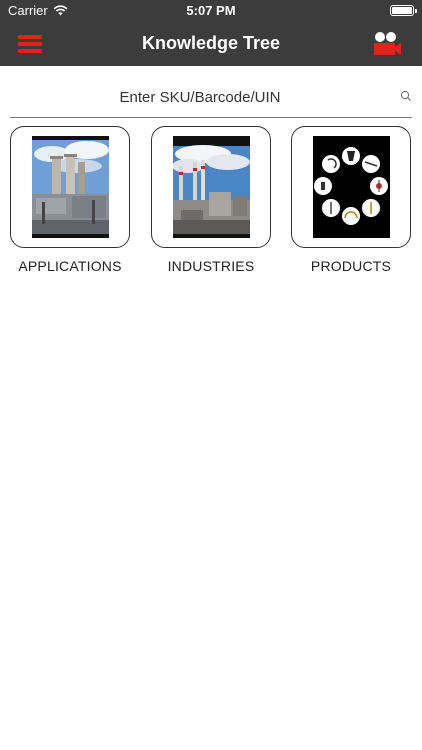 This screenshot has height=750, width=422. Describe the element at coordinates (211, 266) in the screenshot. I see `tile-label-industries: INDUSTRIES` at that location.